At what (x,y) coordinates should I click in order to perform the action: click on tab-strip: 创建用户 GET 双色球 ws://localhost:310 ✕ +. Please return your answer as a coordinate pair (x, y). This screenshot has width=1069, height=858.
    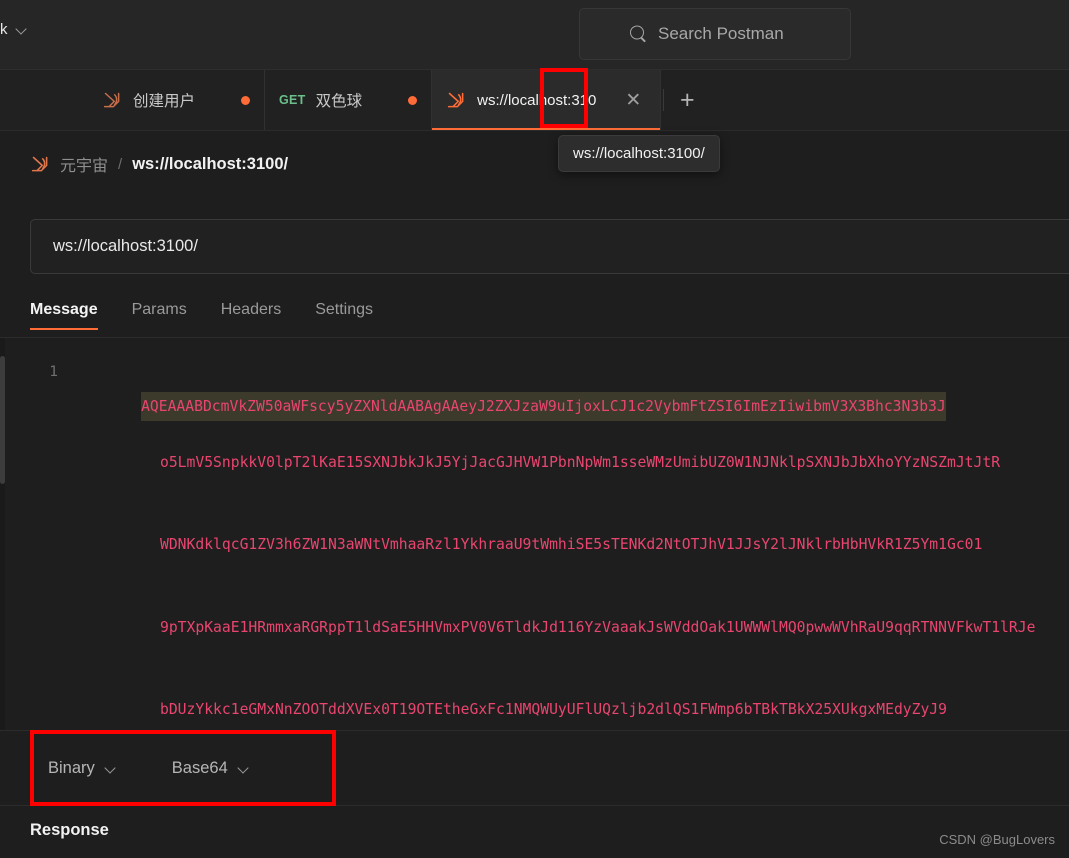
    Looking at the image, I should click on (534, 100).